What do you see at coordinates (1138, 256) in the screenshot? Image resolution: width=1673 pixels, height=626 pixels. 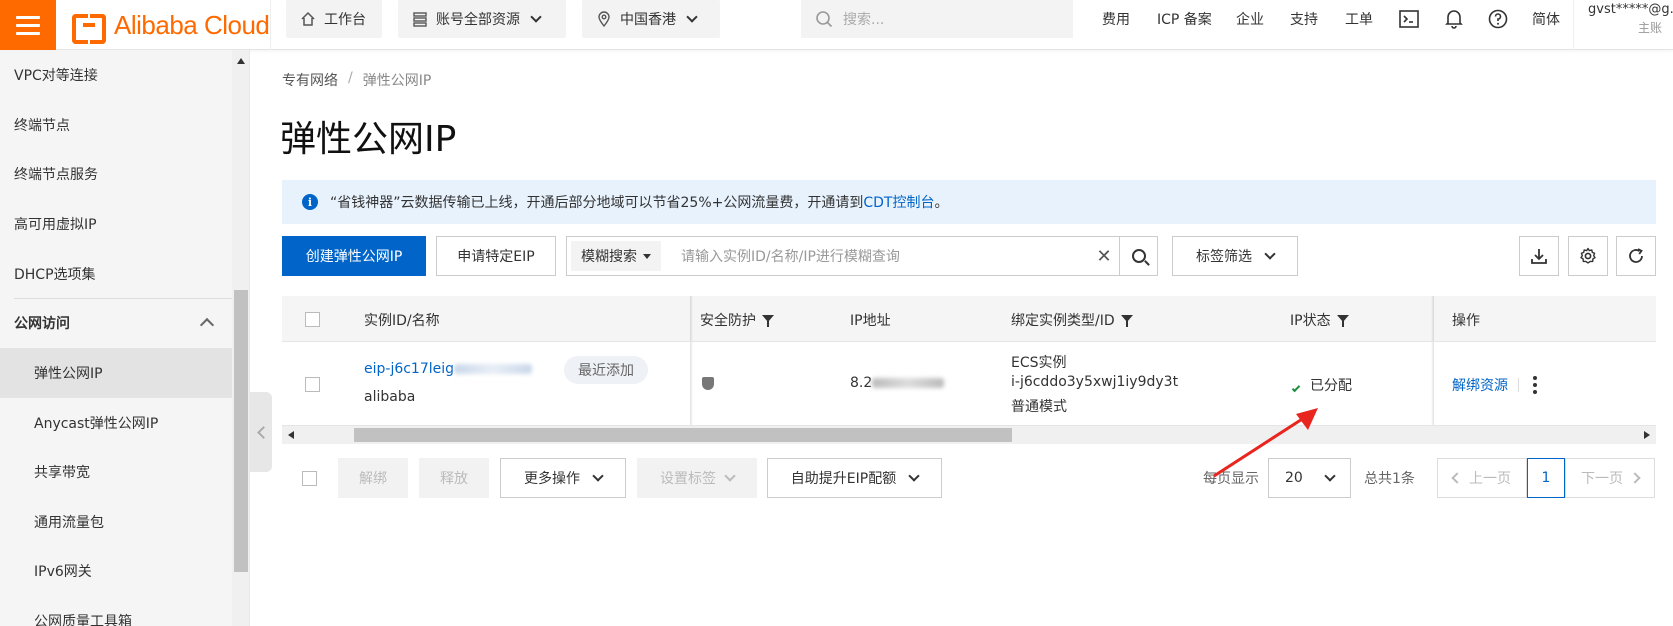 I see `search-submit-button` at bounding box center [1138, 256].